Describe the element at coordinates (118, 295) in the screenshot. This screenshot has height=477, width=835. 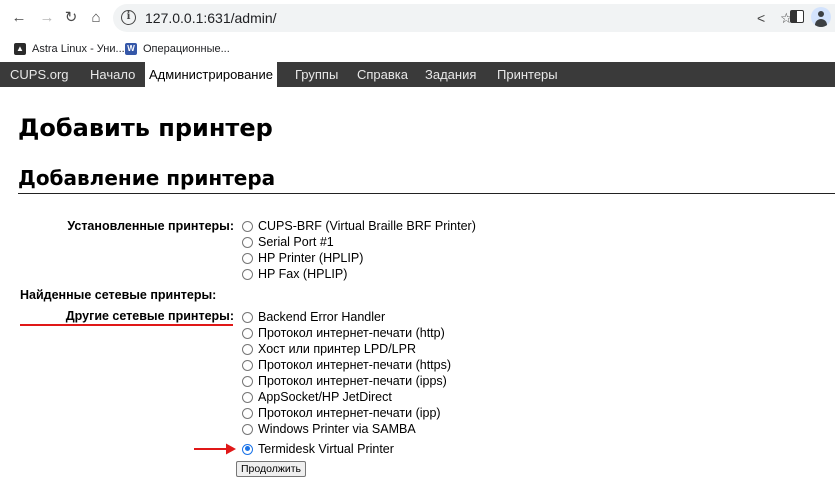
I see `discovered-printers-label: Найденные сетевые принтеры:` at that location.